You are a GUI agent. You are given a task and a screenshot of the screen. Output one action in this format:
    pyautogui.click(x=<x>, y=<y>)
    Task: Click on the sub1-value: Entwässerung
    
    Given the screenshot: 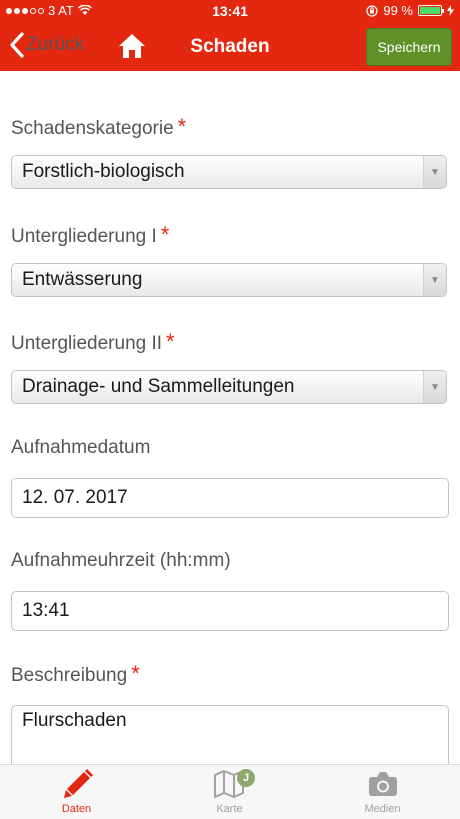 What is the action you would take?
    pyautogui.click(x=82, y=279)
    